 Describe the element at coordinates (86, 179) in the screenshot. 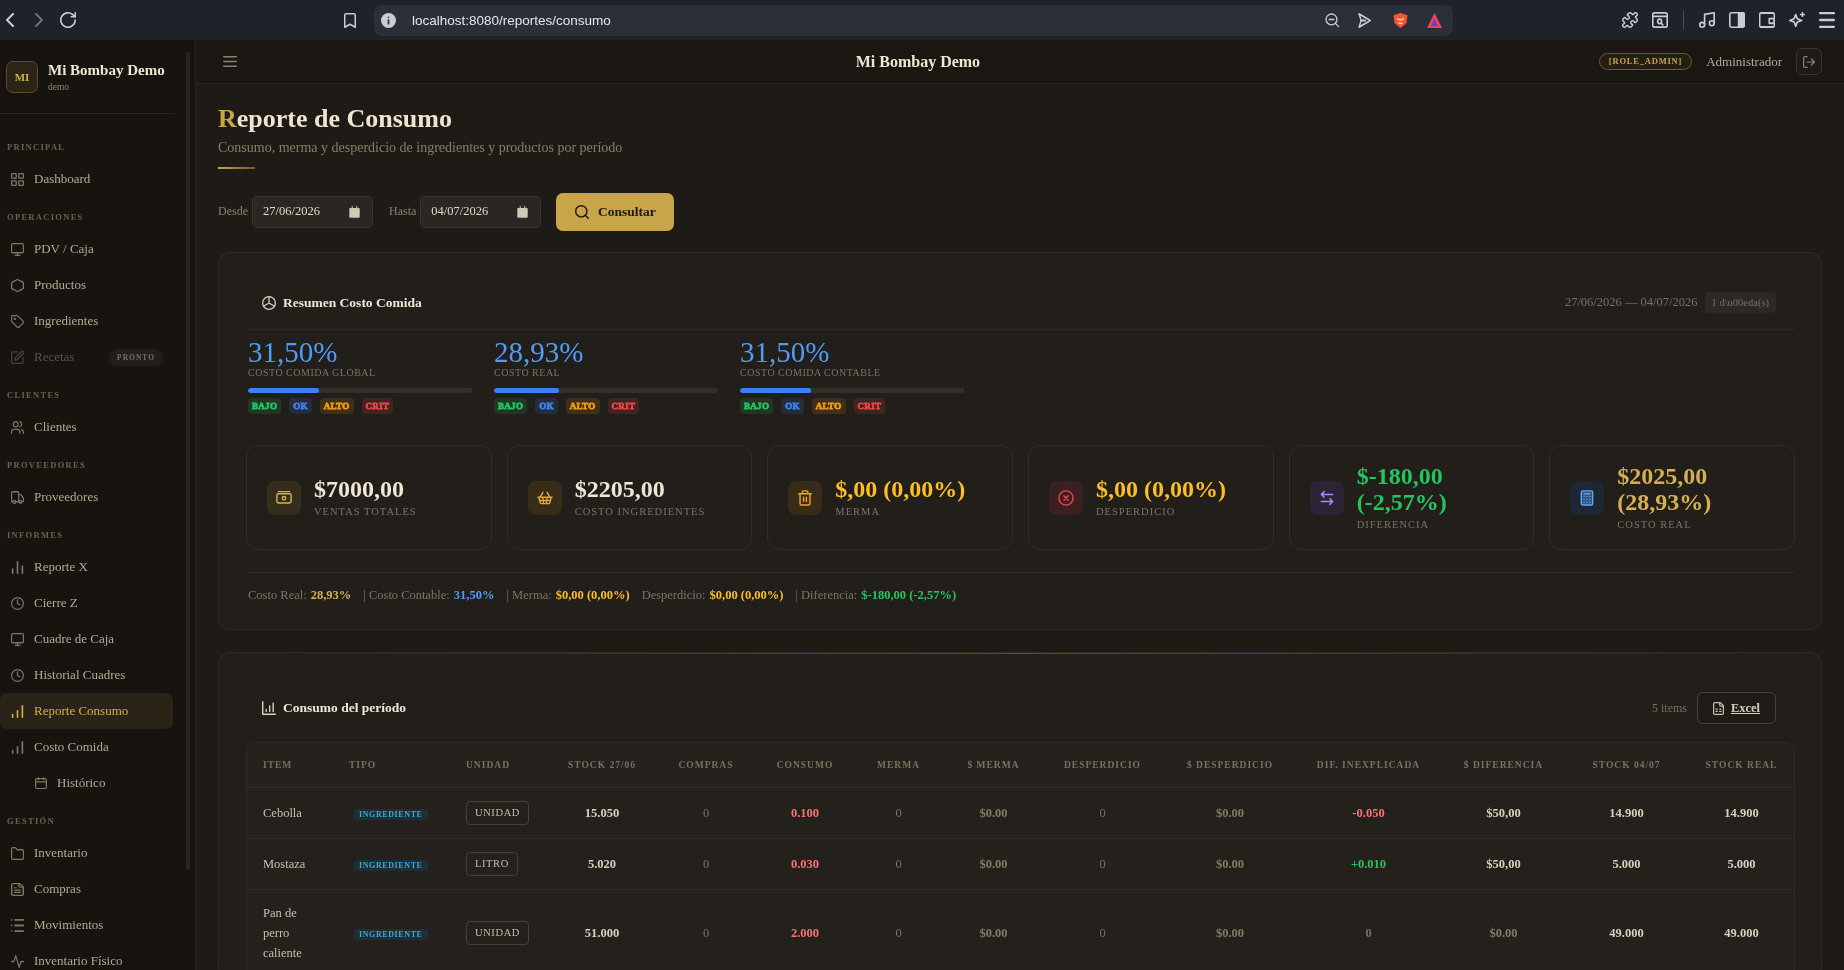

I see `nav-item: Dashboard` at that location.